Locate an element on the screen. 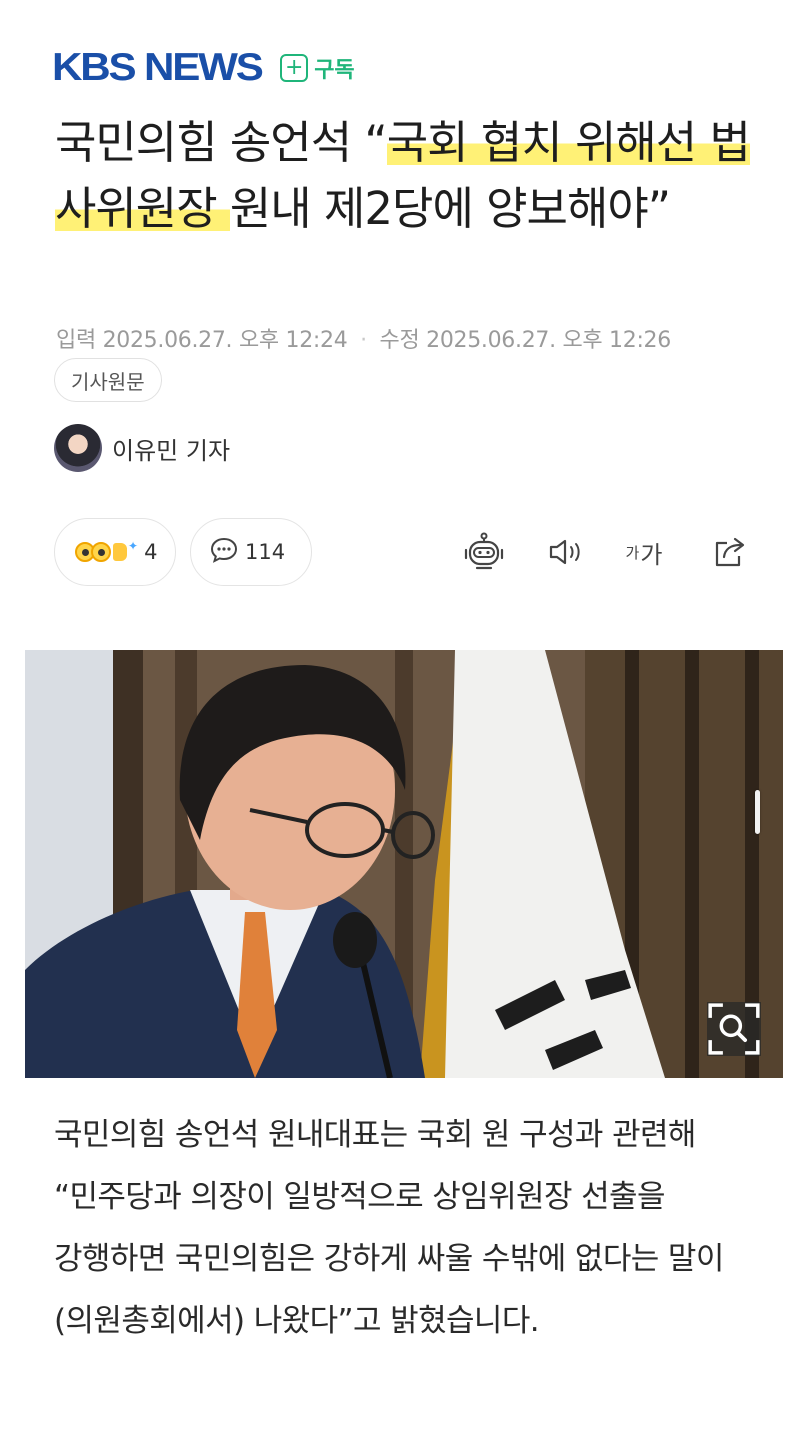 The image size is (800, 1451). zoom-photo-button is located at coordinates (734, 1029).